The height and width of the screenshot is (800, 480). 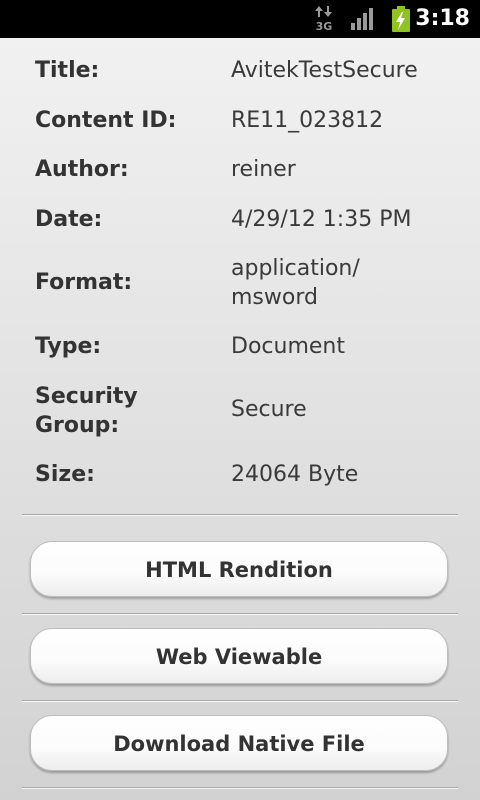 I want to click on web-viewable-button: Web Viewable, so click(x=239, y=656).